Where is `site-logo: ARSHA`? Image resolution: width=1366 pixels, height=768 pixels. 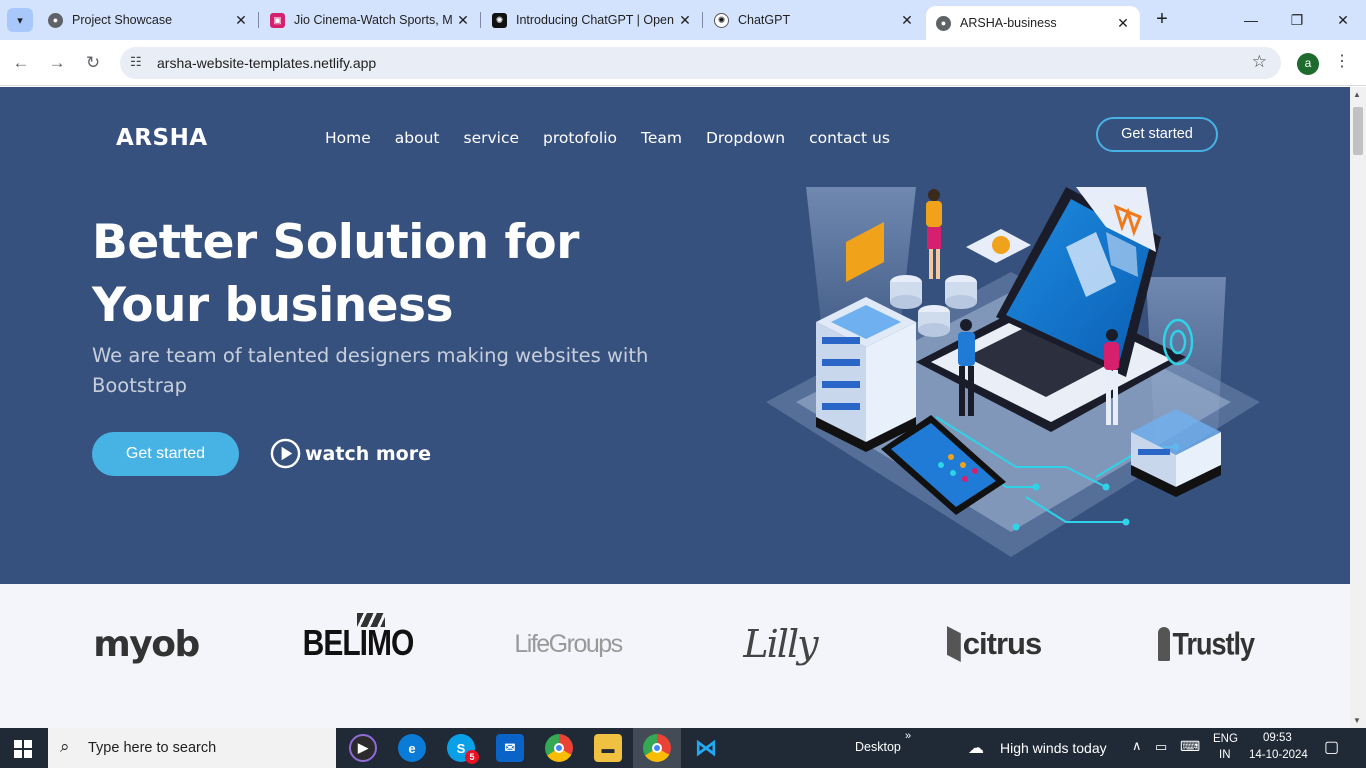 site-logo: ARSHA is located at coordinates (162, 138).